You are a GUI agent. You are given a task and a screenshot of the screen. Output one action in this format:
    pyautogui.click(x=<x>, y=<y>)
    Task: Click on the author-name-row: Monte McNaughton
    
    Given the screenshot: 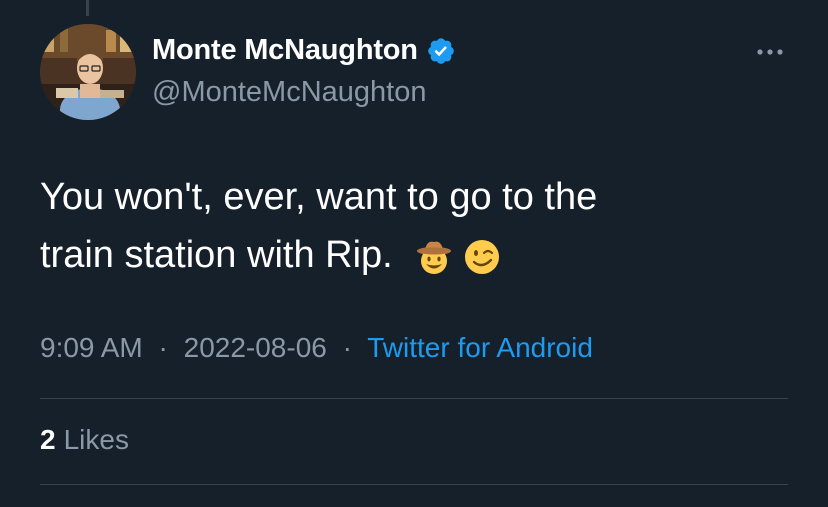 What is the action you would take?
    pyautogui.click(x=304, y=50)
    